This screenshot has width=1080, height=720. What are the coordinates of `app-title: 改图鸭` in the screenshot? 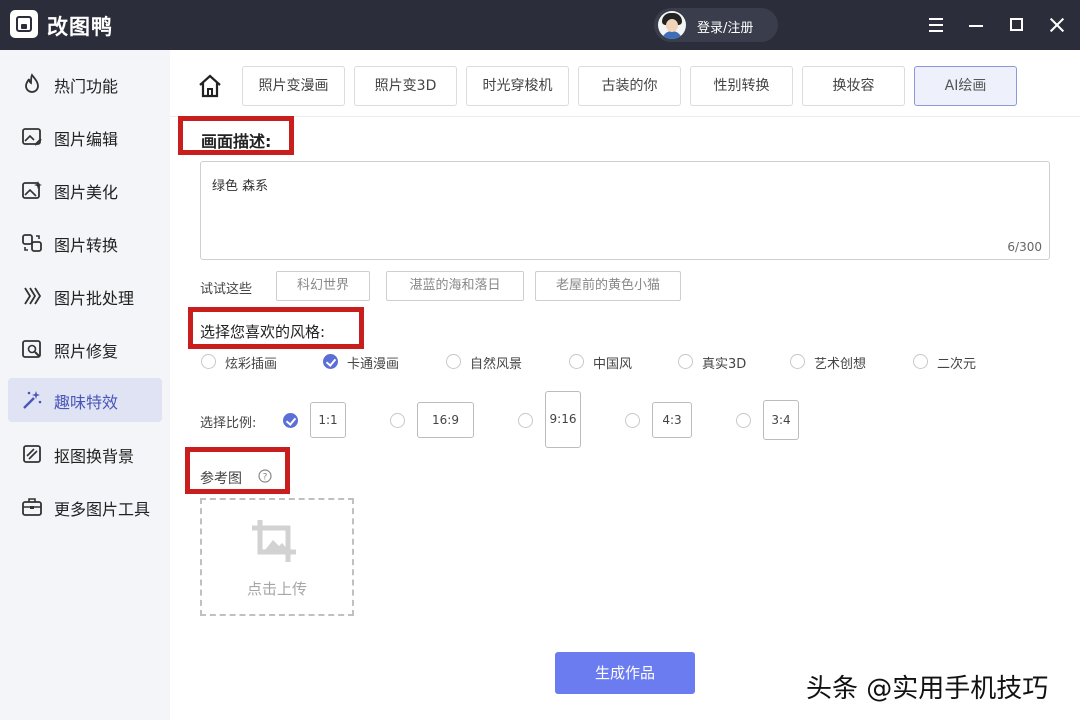 It's located at (80, 27).